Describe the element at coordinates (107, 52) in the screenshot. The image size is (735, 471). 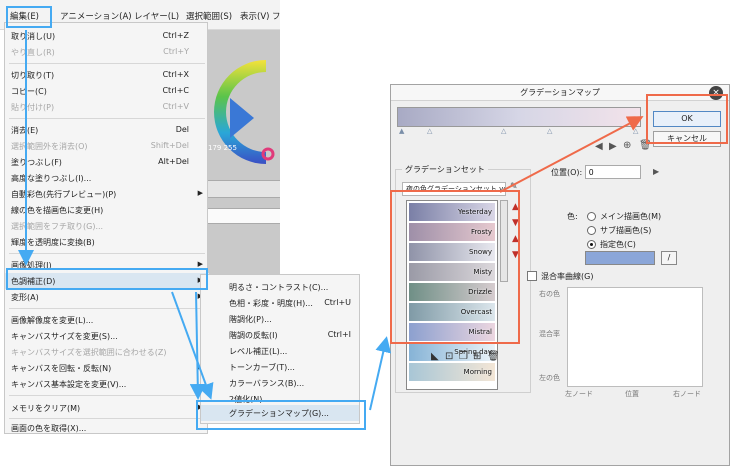
I see `menu-item-redo: やり直し(R) Ctrl+Y` at that location.